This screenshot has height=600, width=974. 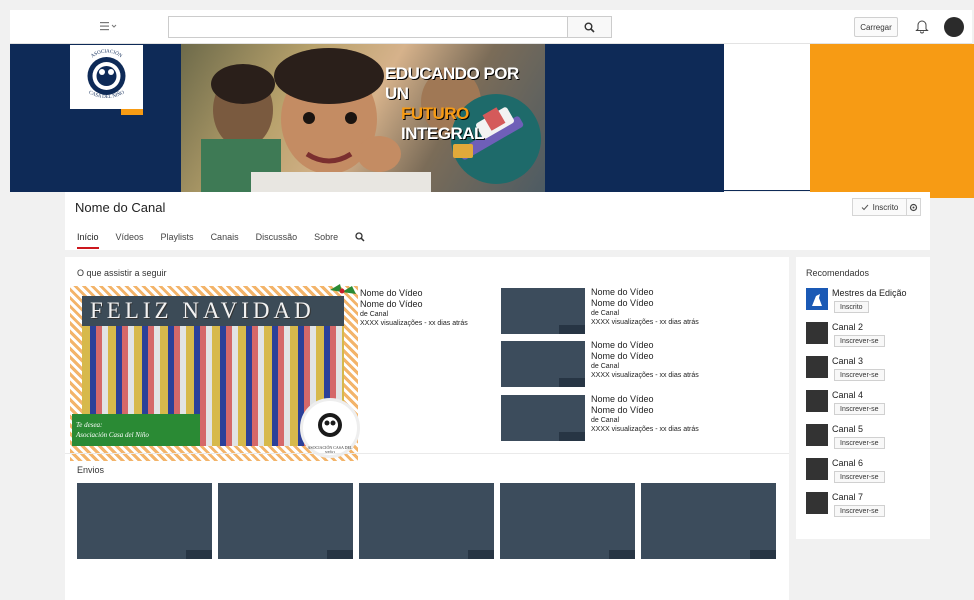 I want to click on recommended-channel-name: Canal 5, so click(x=847, y=429).